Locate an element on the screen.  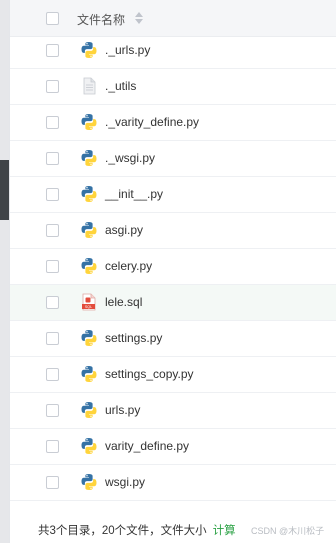
file-row: asgi.py is located at coordinates (173, 231).